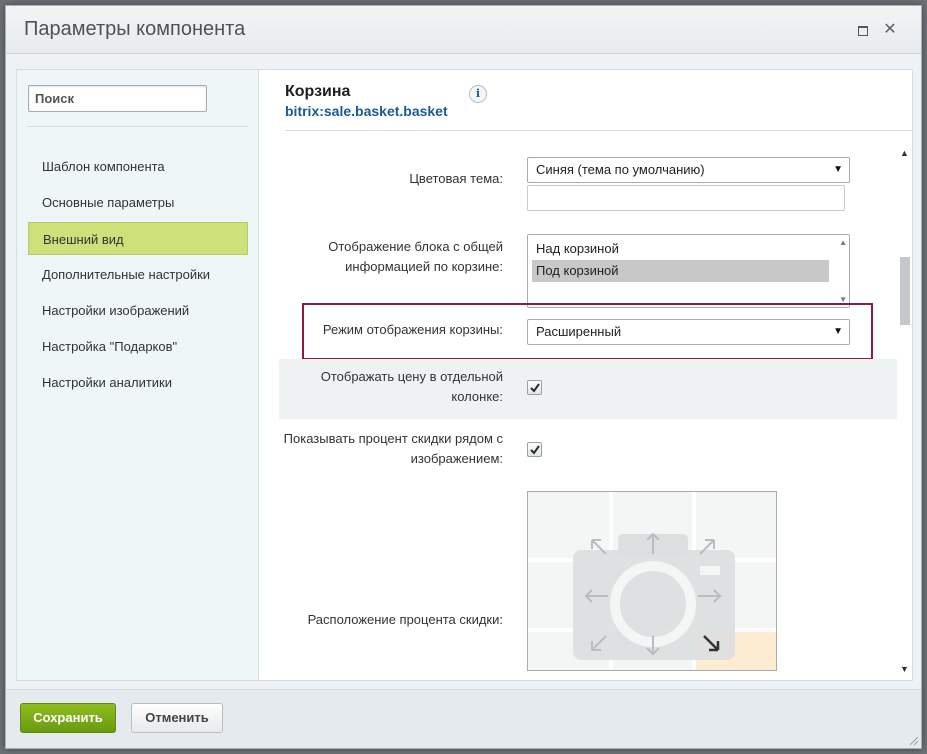  I want to click on price-column-label: Отображать цену в отдельной колонке:, so click(391, 387).